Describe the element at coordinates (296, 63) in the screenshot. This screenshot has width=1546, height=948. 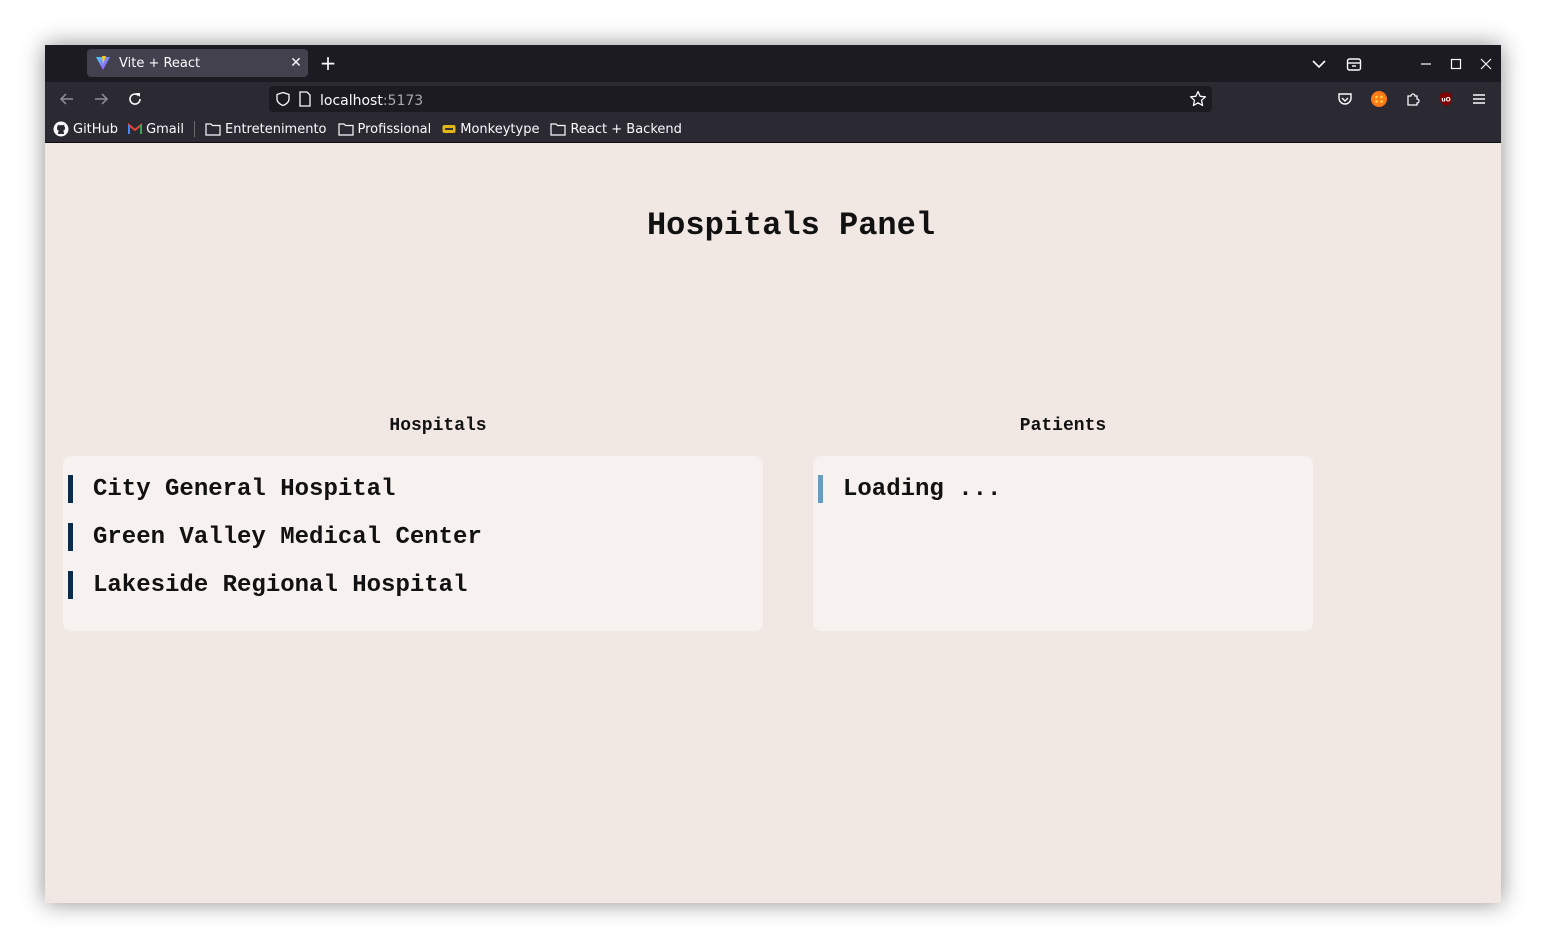
I see `close-tab-icon: ✕` at that location.